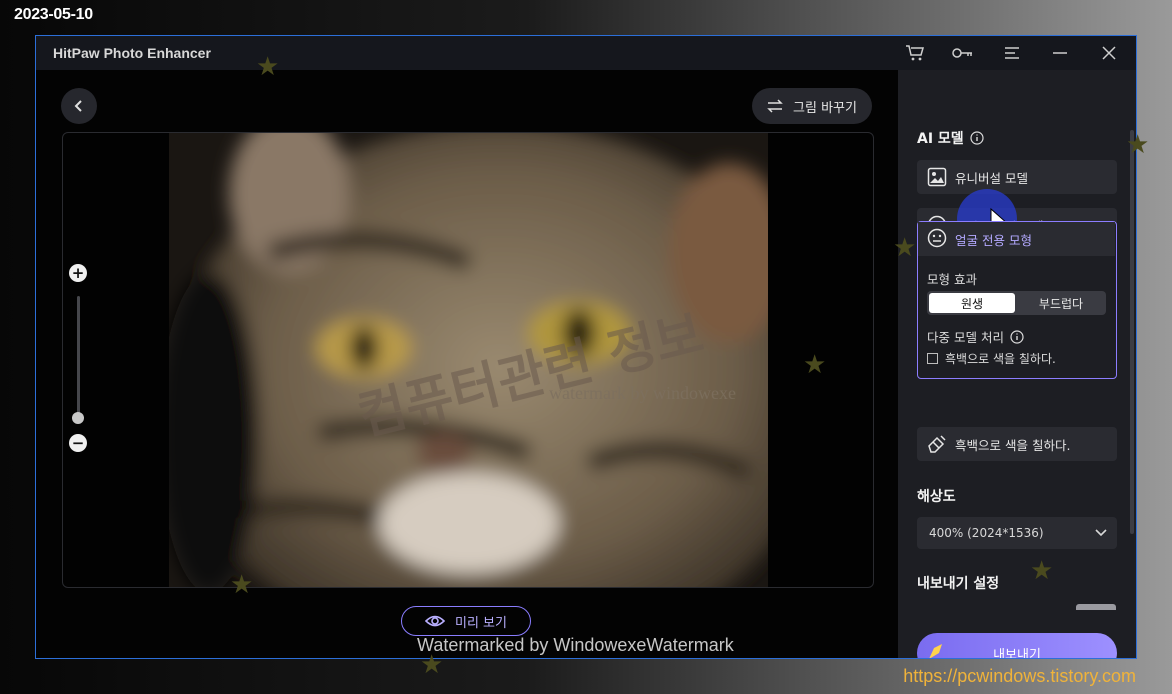  I want to click on watermark-english: watermark by windowexe, so click(642, 393).